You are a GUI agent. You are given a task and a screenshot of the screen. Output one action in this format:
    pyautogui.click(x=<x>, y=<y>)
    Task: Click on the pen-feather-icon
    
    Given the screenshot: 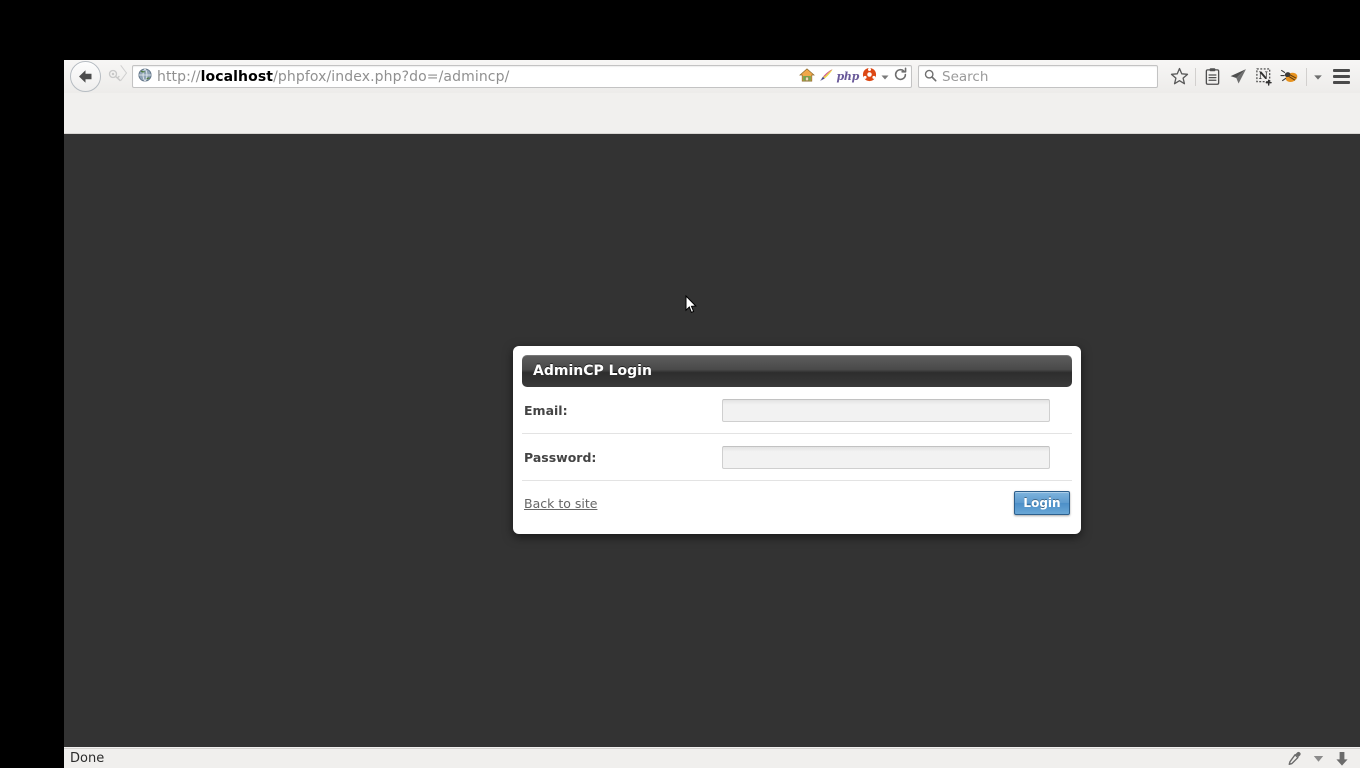 What is the action you would take?
    pyautogui.click(x=826, y=76)
    